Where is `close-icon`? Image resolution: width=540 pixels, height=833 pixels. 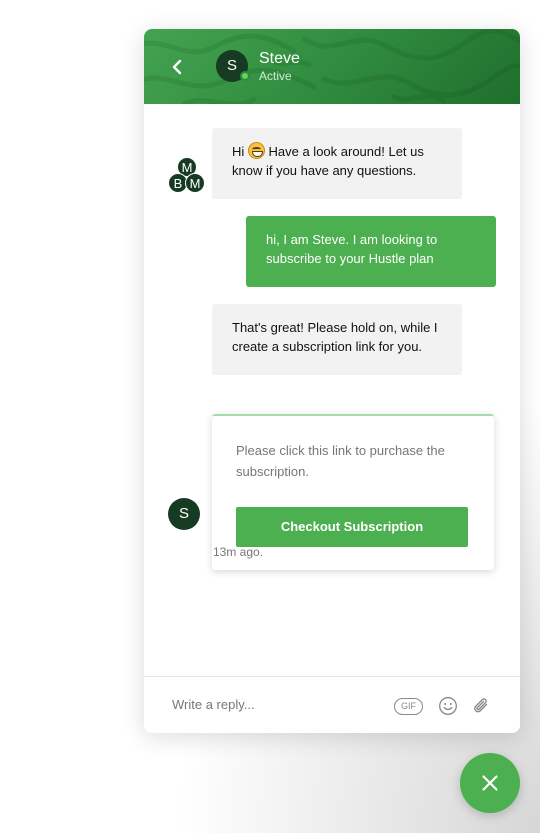
close-icon is located at coordinates (490, 783).